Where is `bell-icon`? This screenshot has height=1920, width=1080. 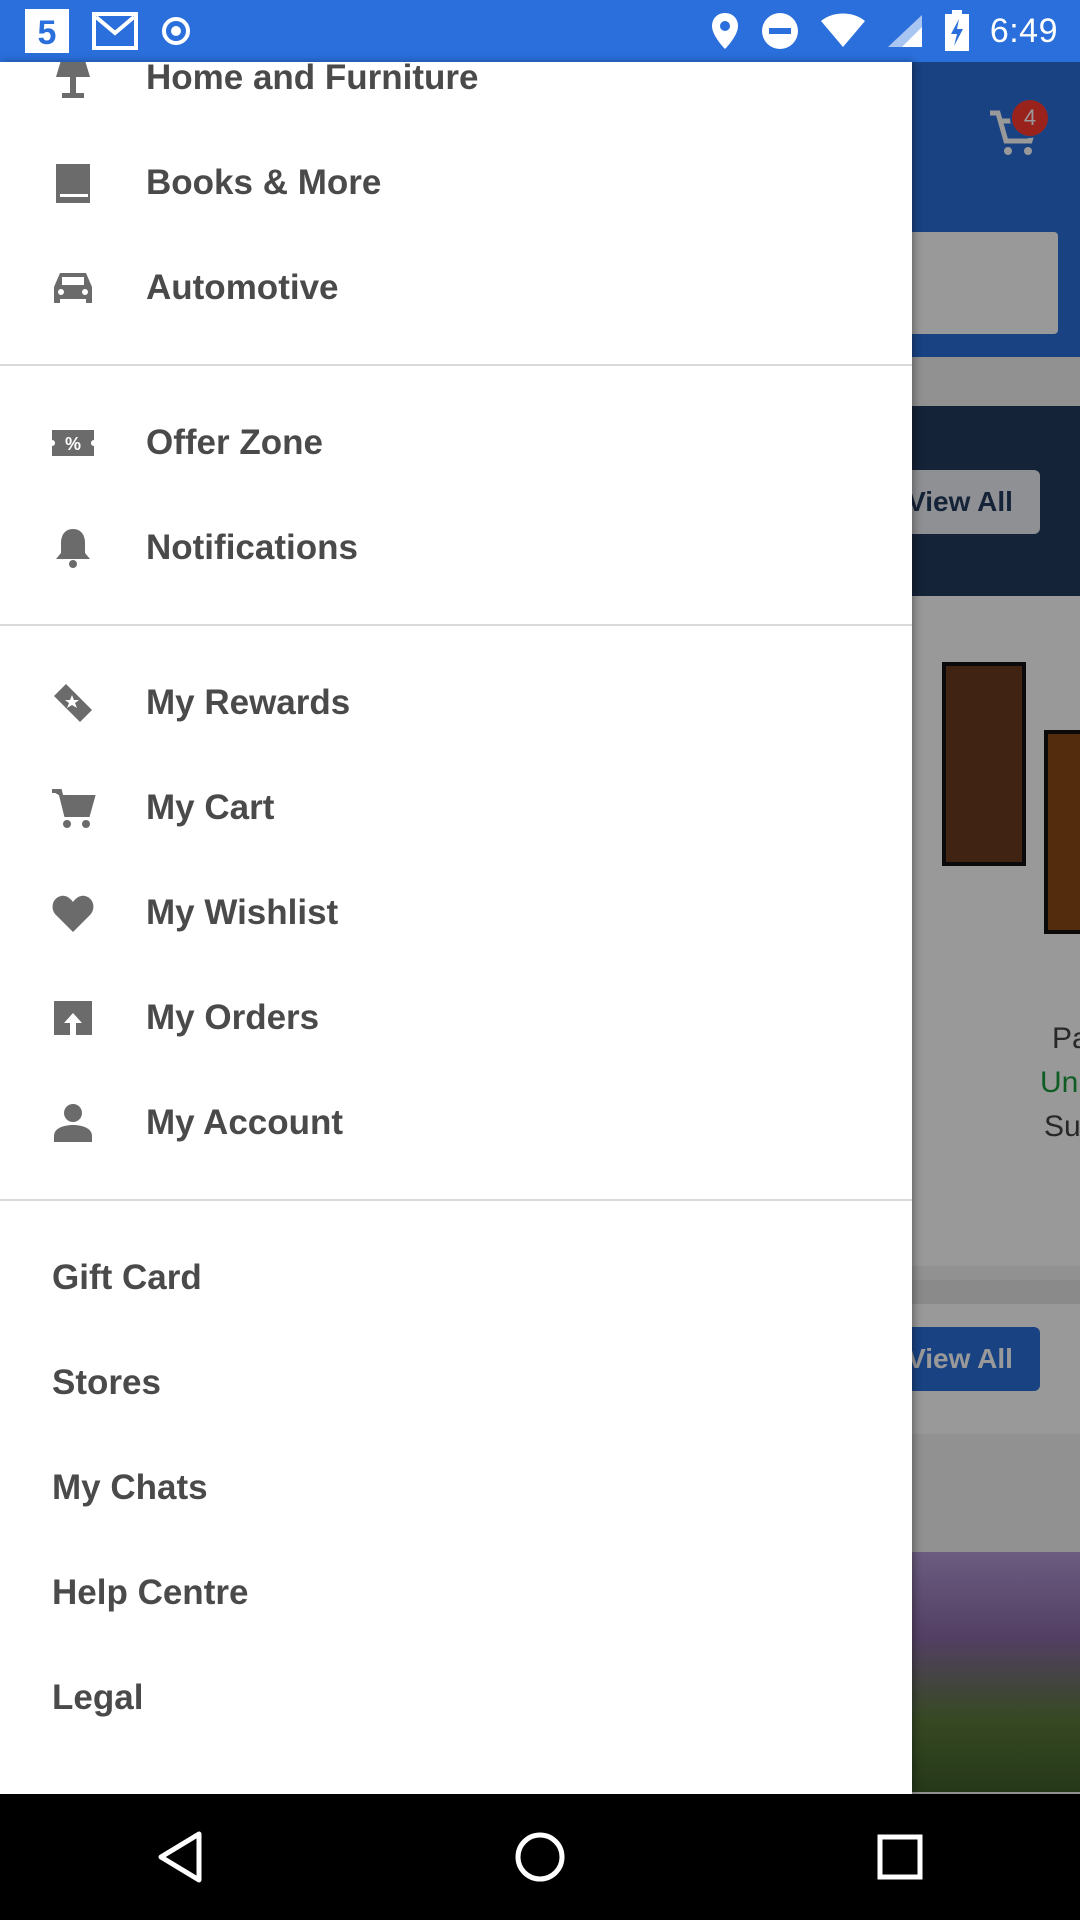
bell-icon is located at coordinates (73, 548).